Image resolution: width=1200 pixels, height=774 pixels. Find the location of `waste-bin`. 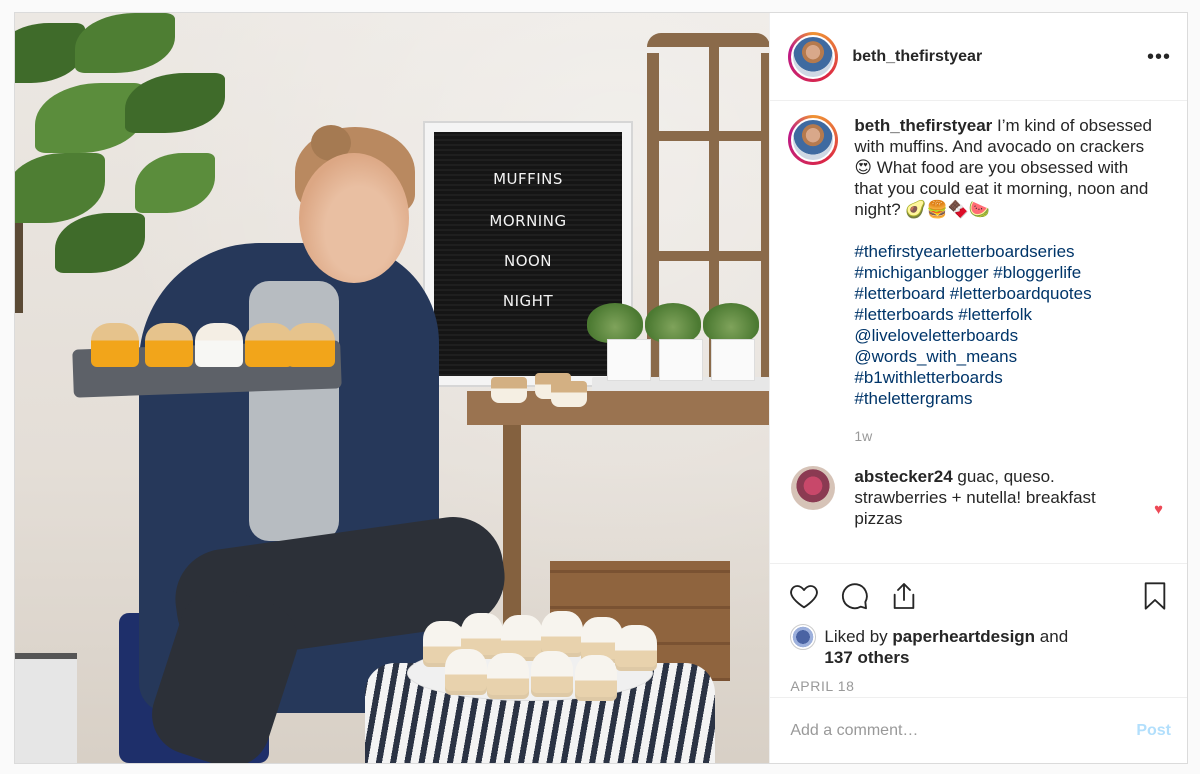

waste-bin is located at coordinates (46, 708).